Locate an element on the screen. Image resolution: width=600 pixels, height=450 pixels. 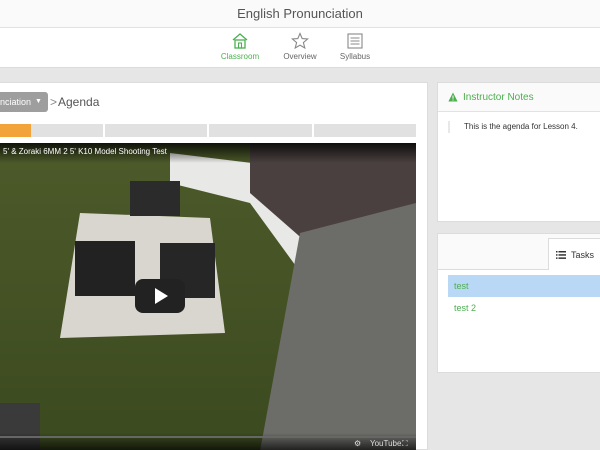
tab-tasks: Tasks is located at coordinates (574, 254).